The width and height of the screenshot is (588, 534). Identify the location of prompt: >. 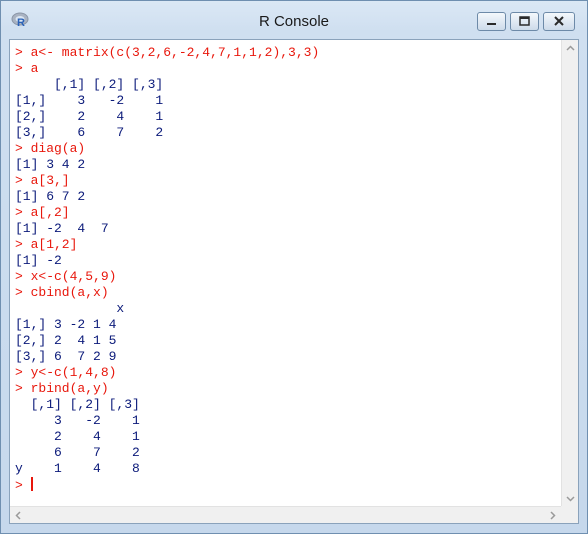
(23, 485).